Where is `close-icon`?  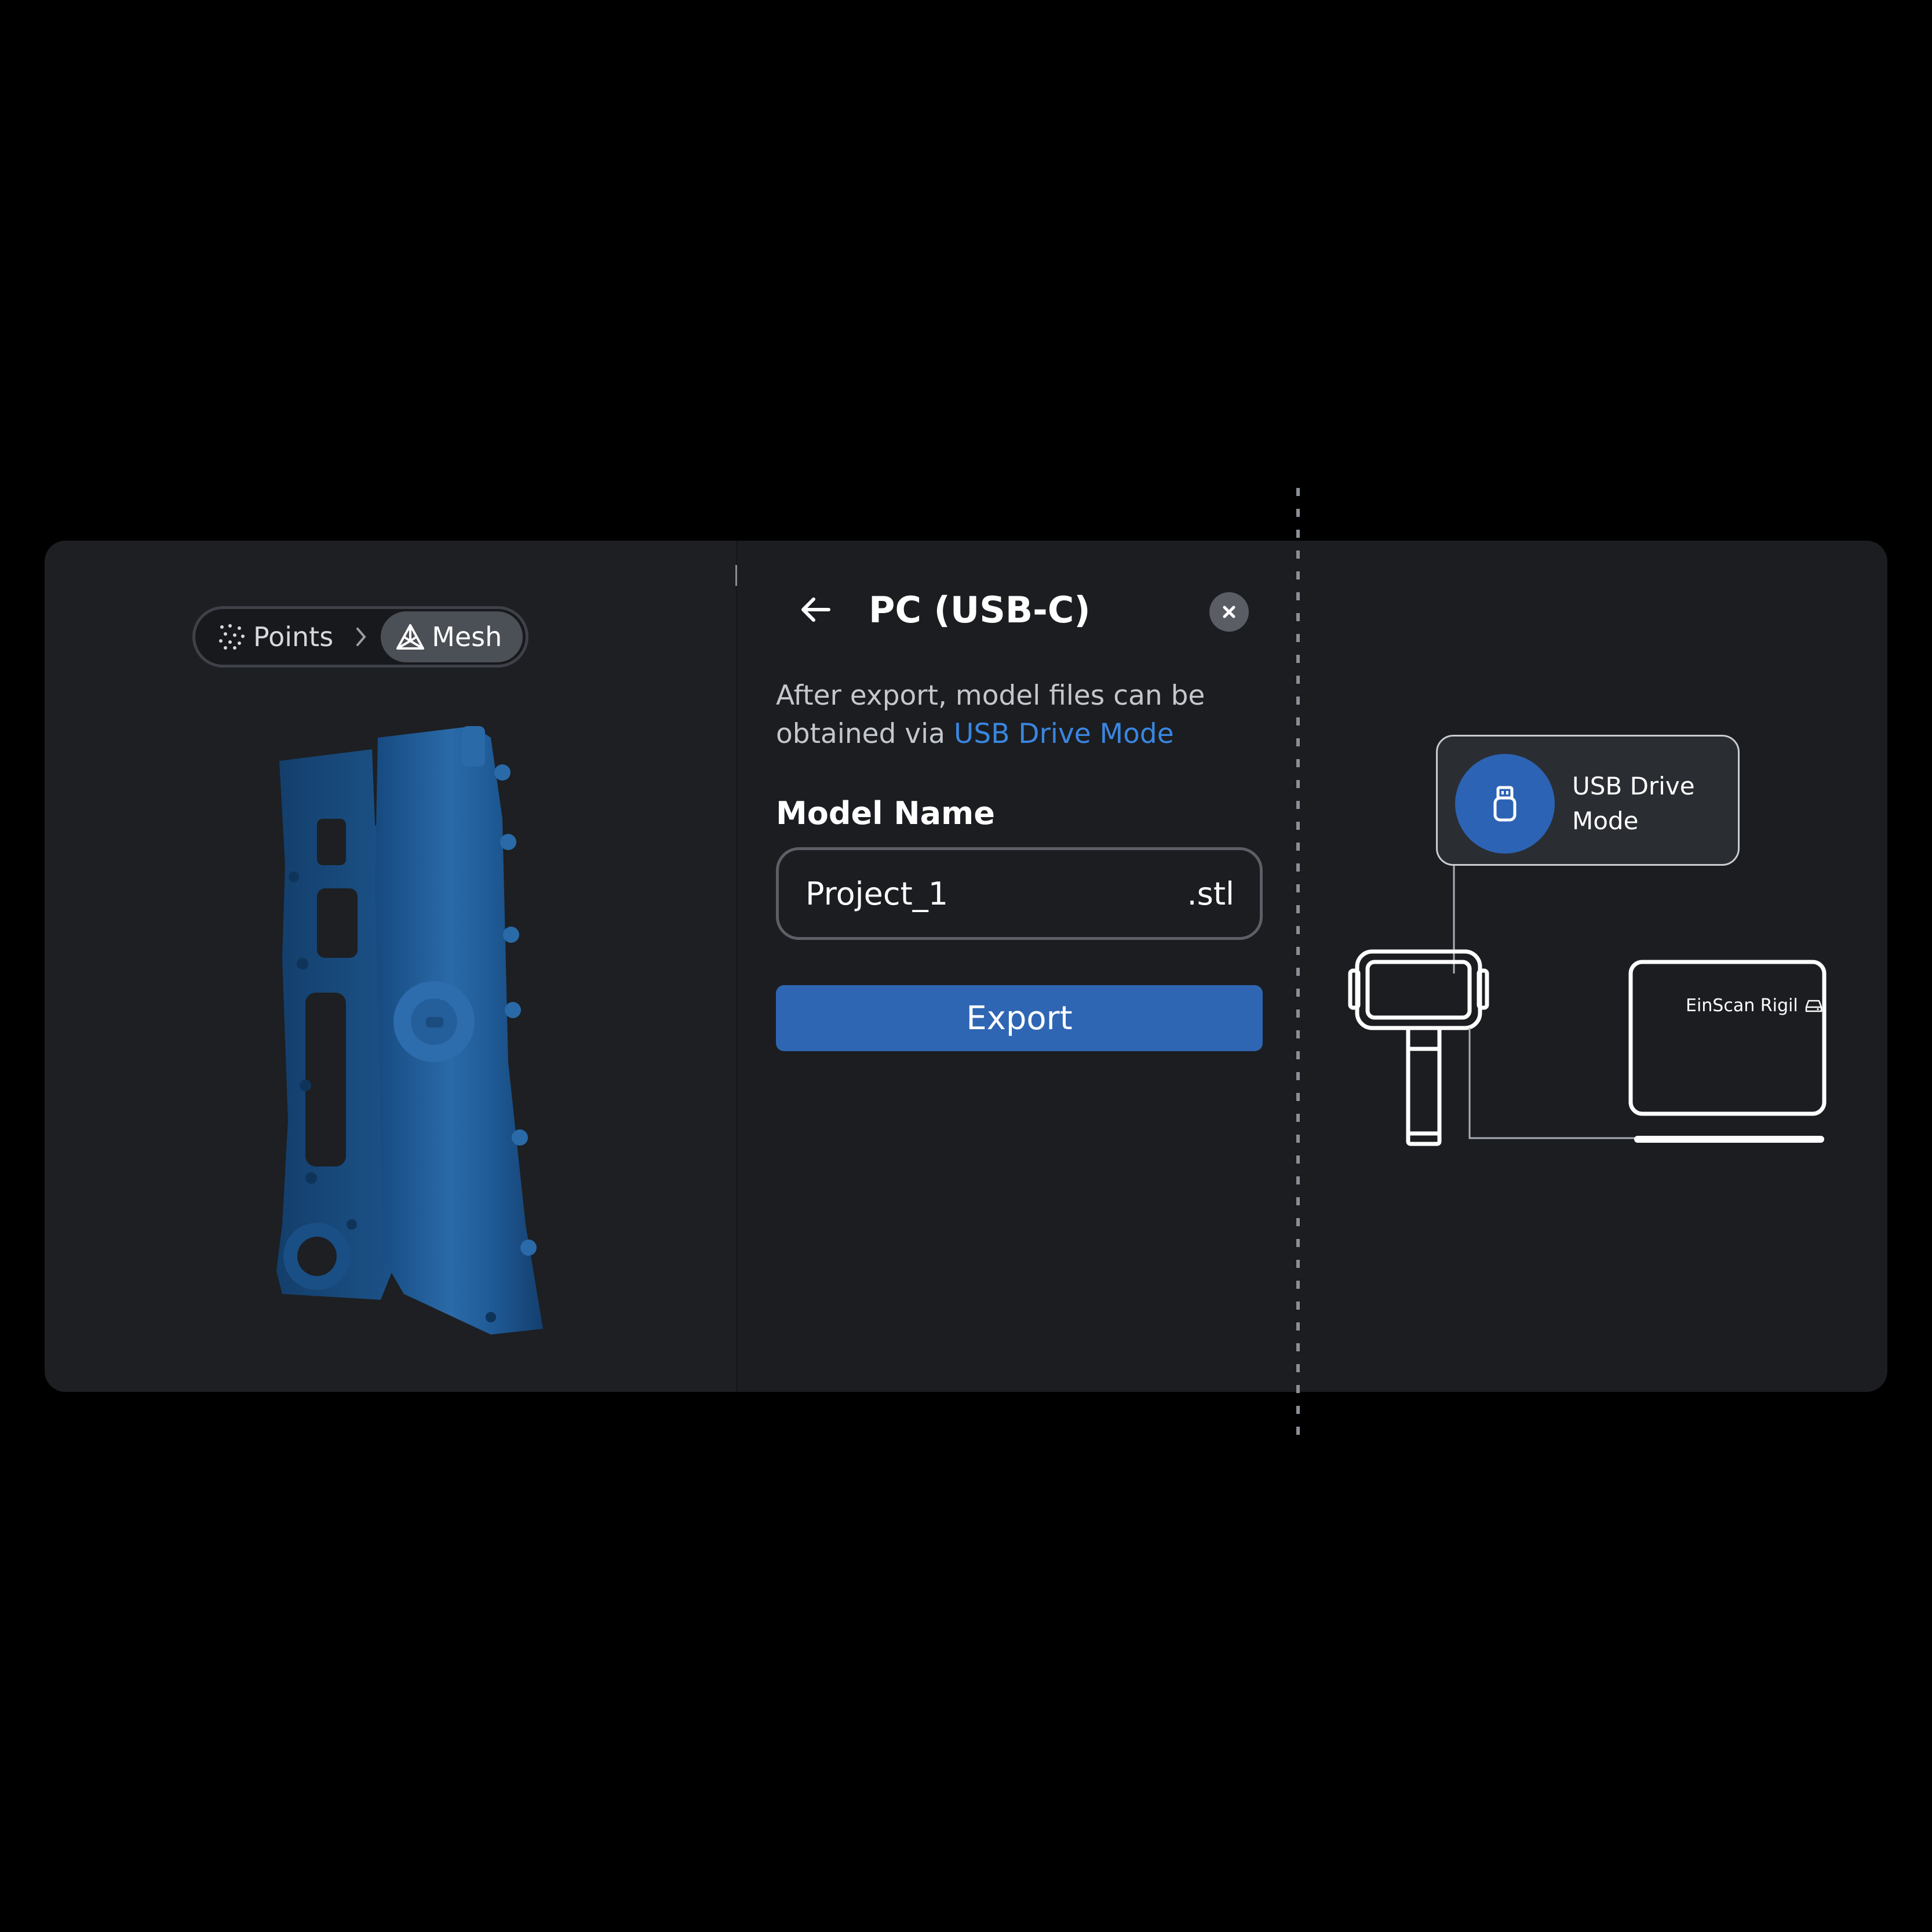
close-icon is located at coordinates (1229, 612).